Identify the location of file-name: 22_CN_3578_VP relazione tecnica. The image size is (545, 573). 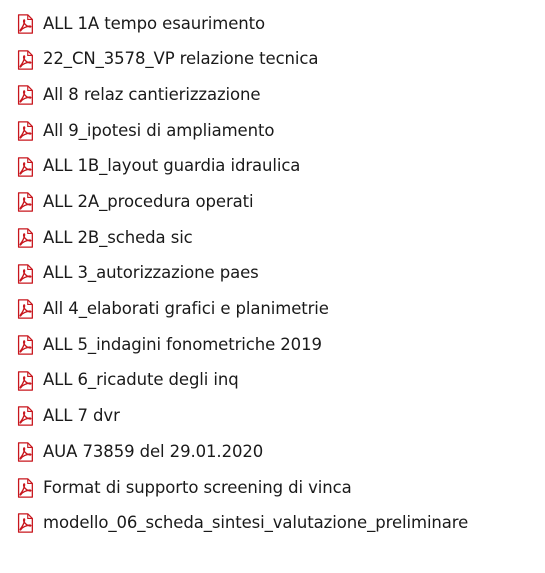
(181, 59).